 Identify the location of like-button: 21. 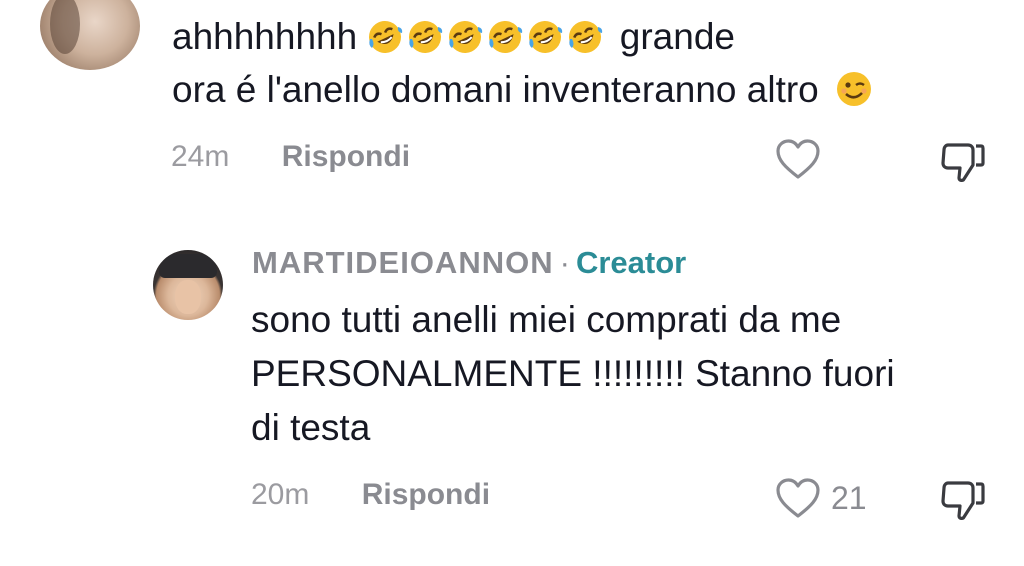
(821, 498).